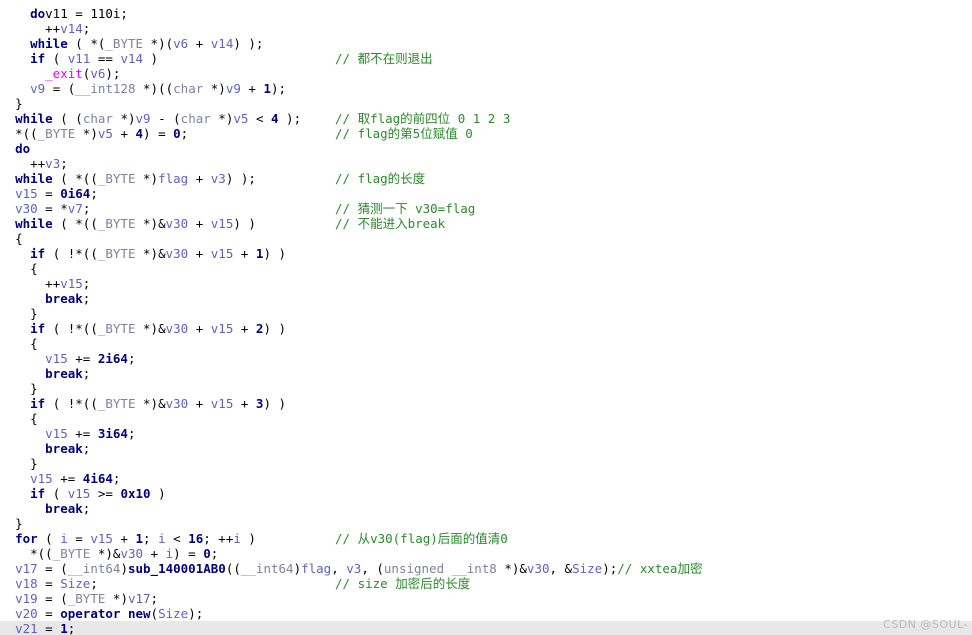 The width and height of the screenshot is (972, 635). I want to click on code-line-text: v15 += 3i64;, so click(90, 433).